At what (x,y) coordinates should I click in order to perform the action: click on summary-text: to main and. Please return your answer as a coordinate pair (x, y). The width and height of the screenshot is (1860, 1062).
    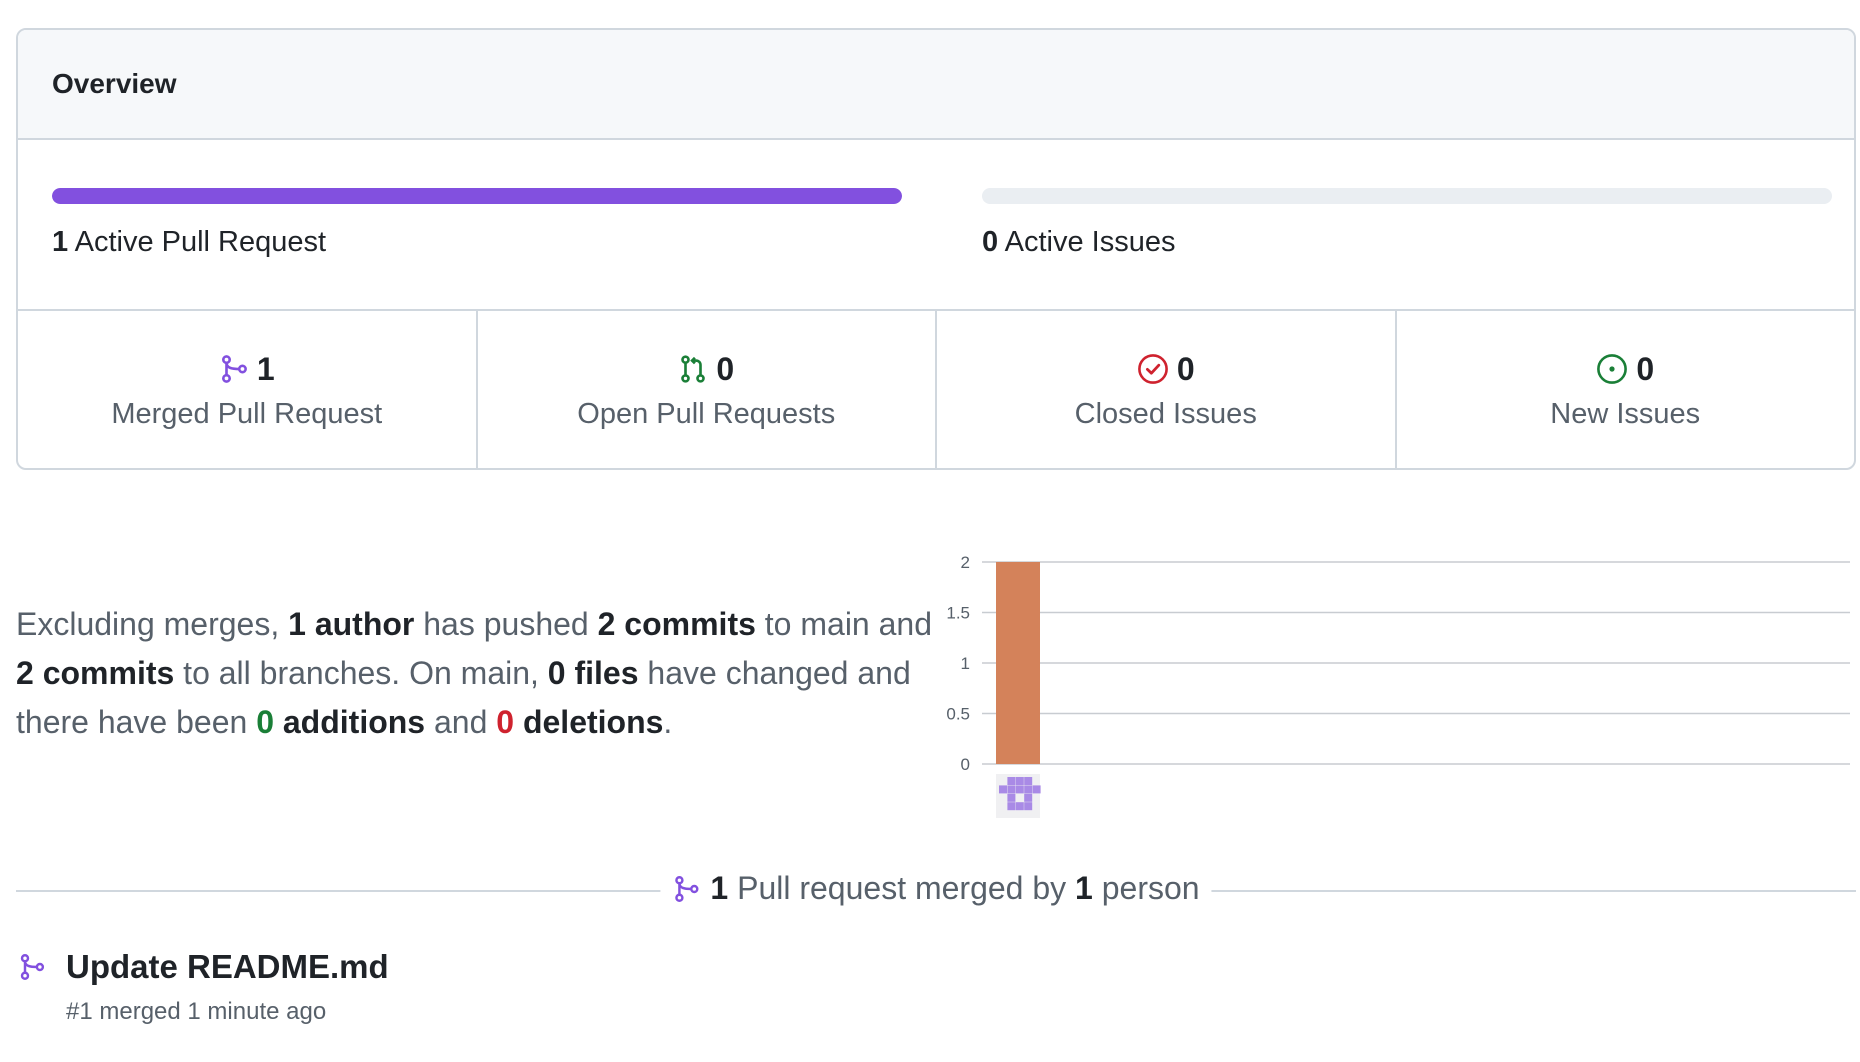
    Looking at the image, I should click on (843, 624).